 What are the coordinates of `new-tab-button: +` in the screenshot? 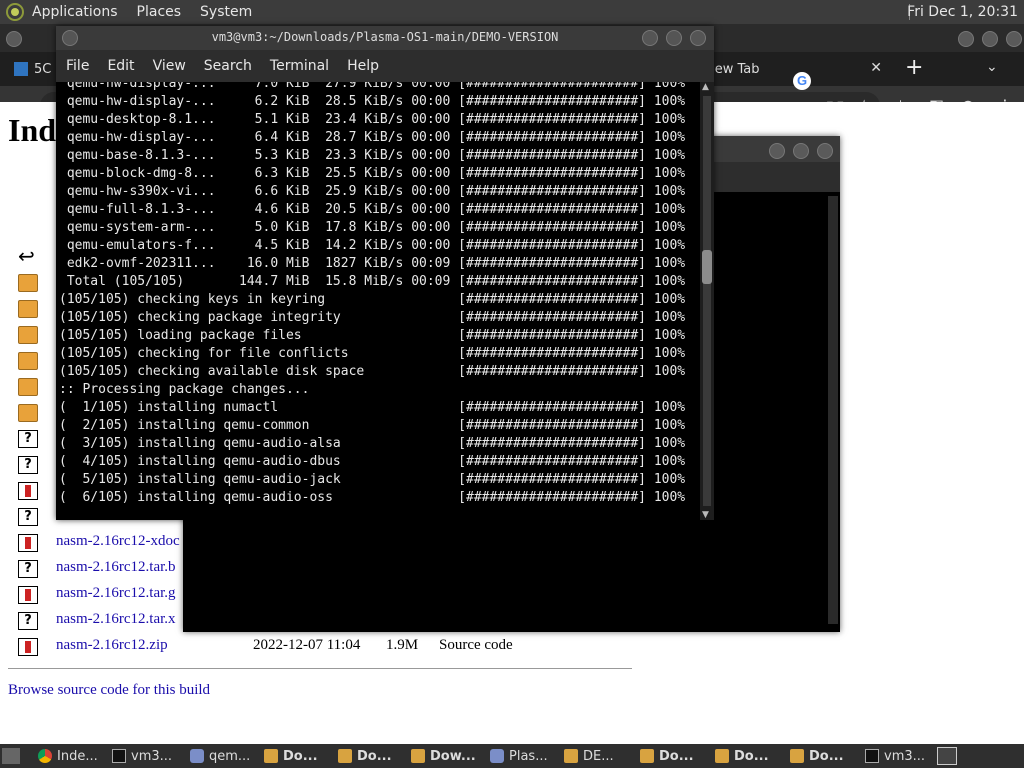 It's located at (914, 67).